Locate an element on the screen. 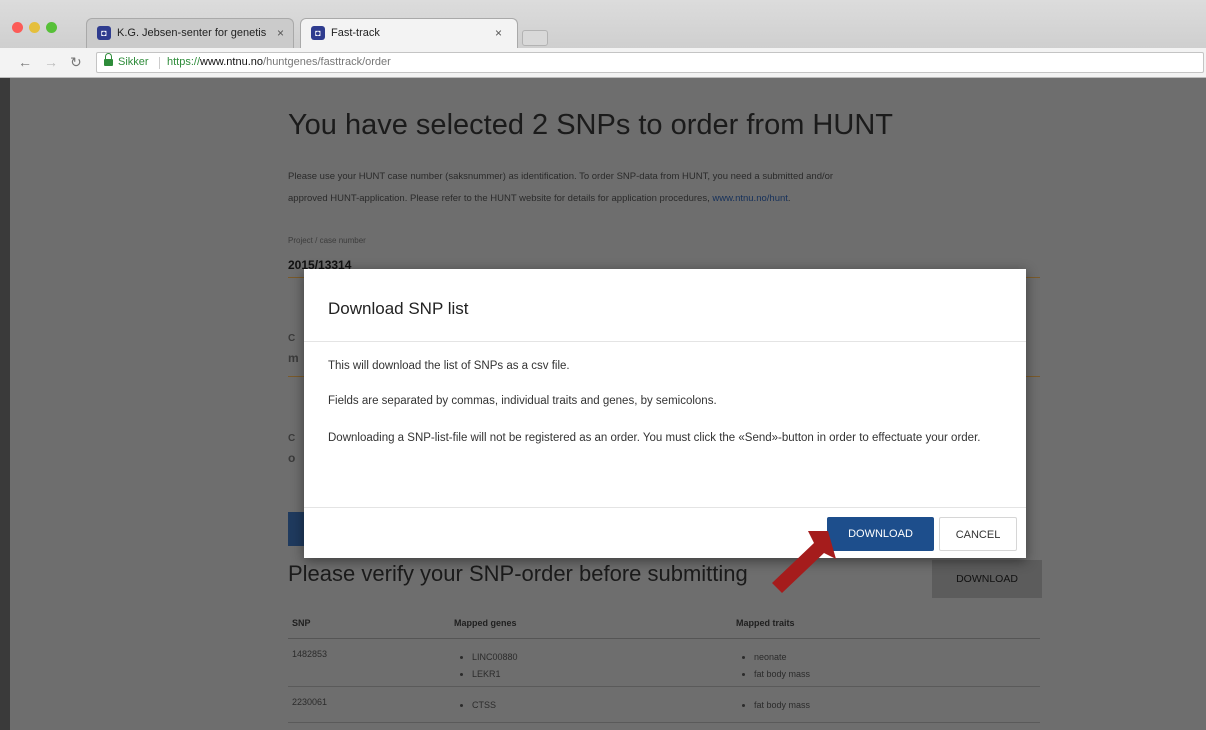  address-separator is located at coordinates (159, 63).